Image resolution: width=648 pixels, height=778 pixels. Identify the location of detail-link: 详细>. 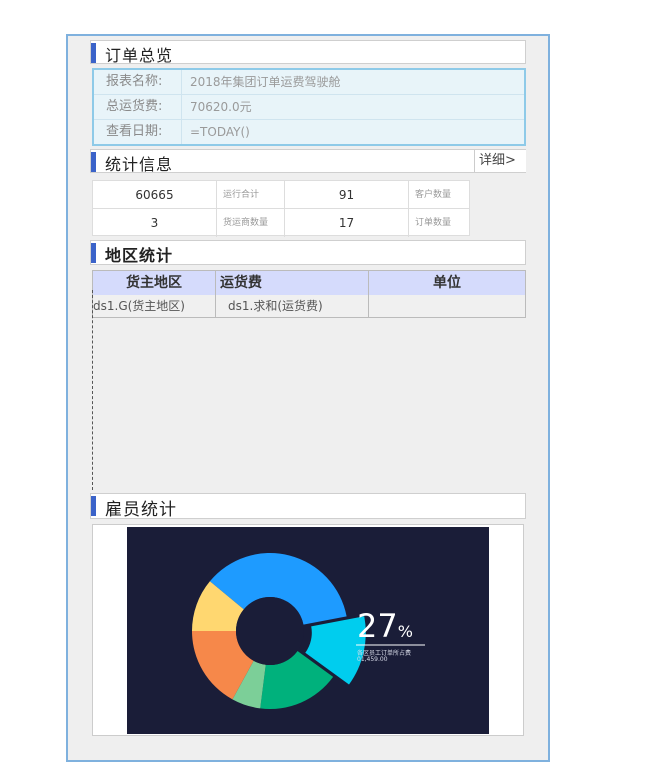
(500, 161).